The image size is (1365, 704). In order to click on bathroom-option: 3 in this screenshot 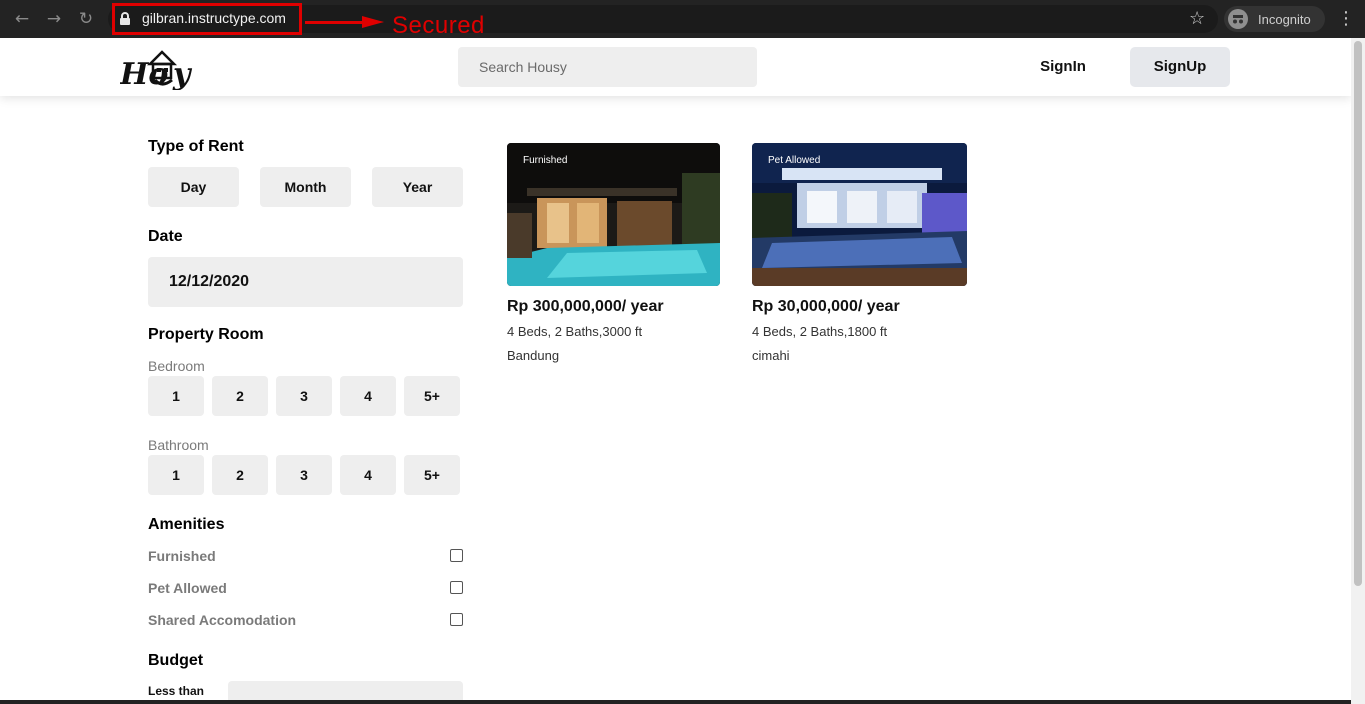, I will do `click(304, 475)`.